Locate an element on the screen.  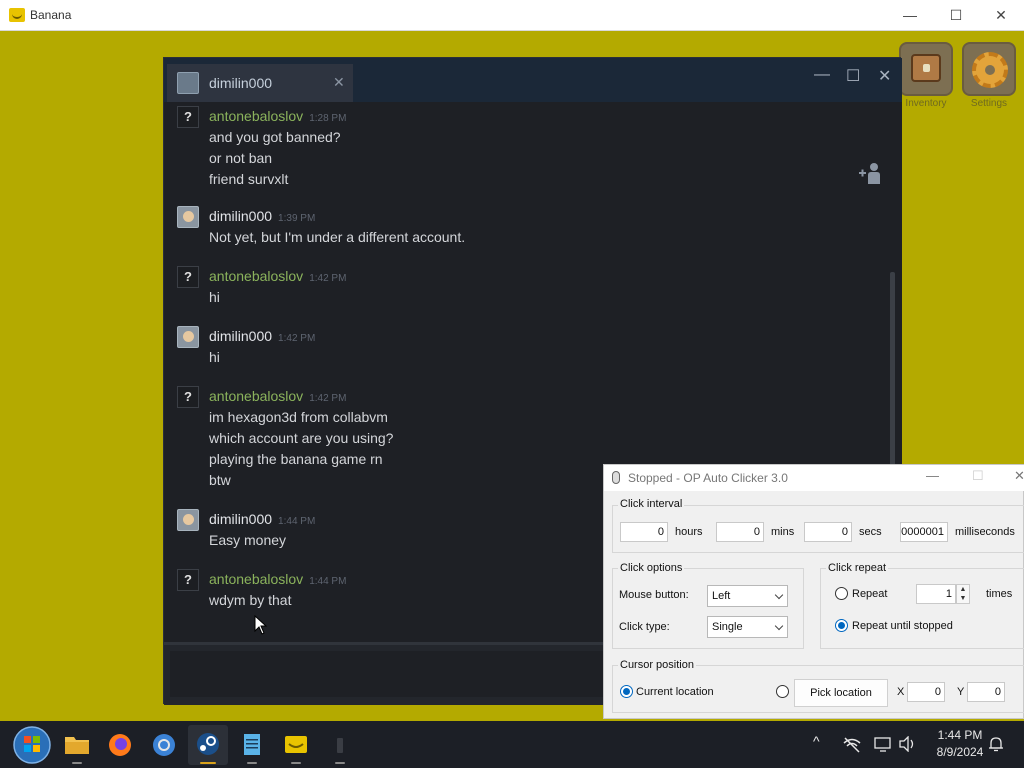
x-label: X is located at coordinates (901, 692).